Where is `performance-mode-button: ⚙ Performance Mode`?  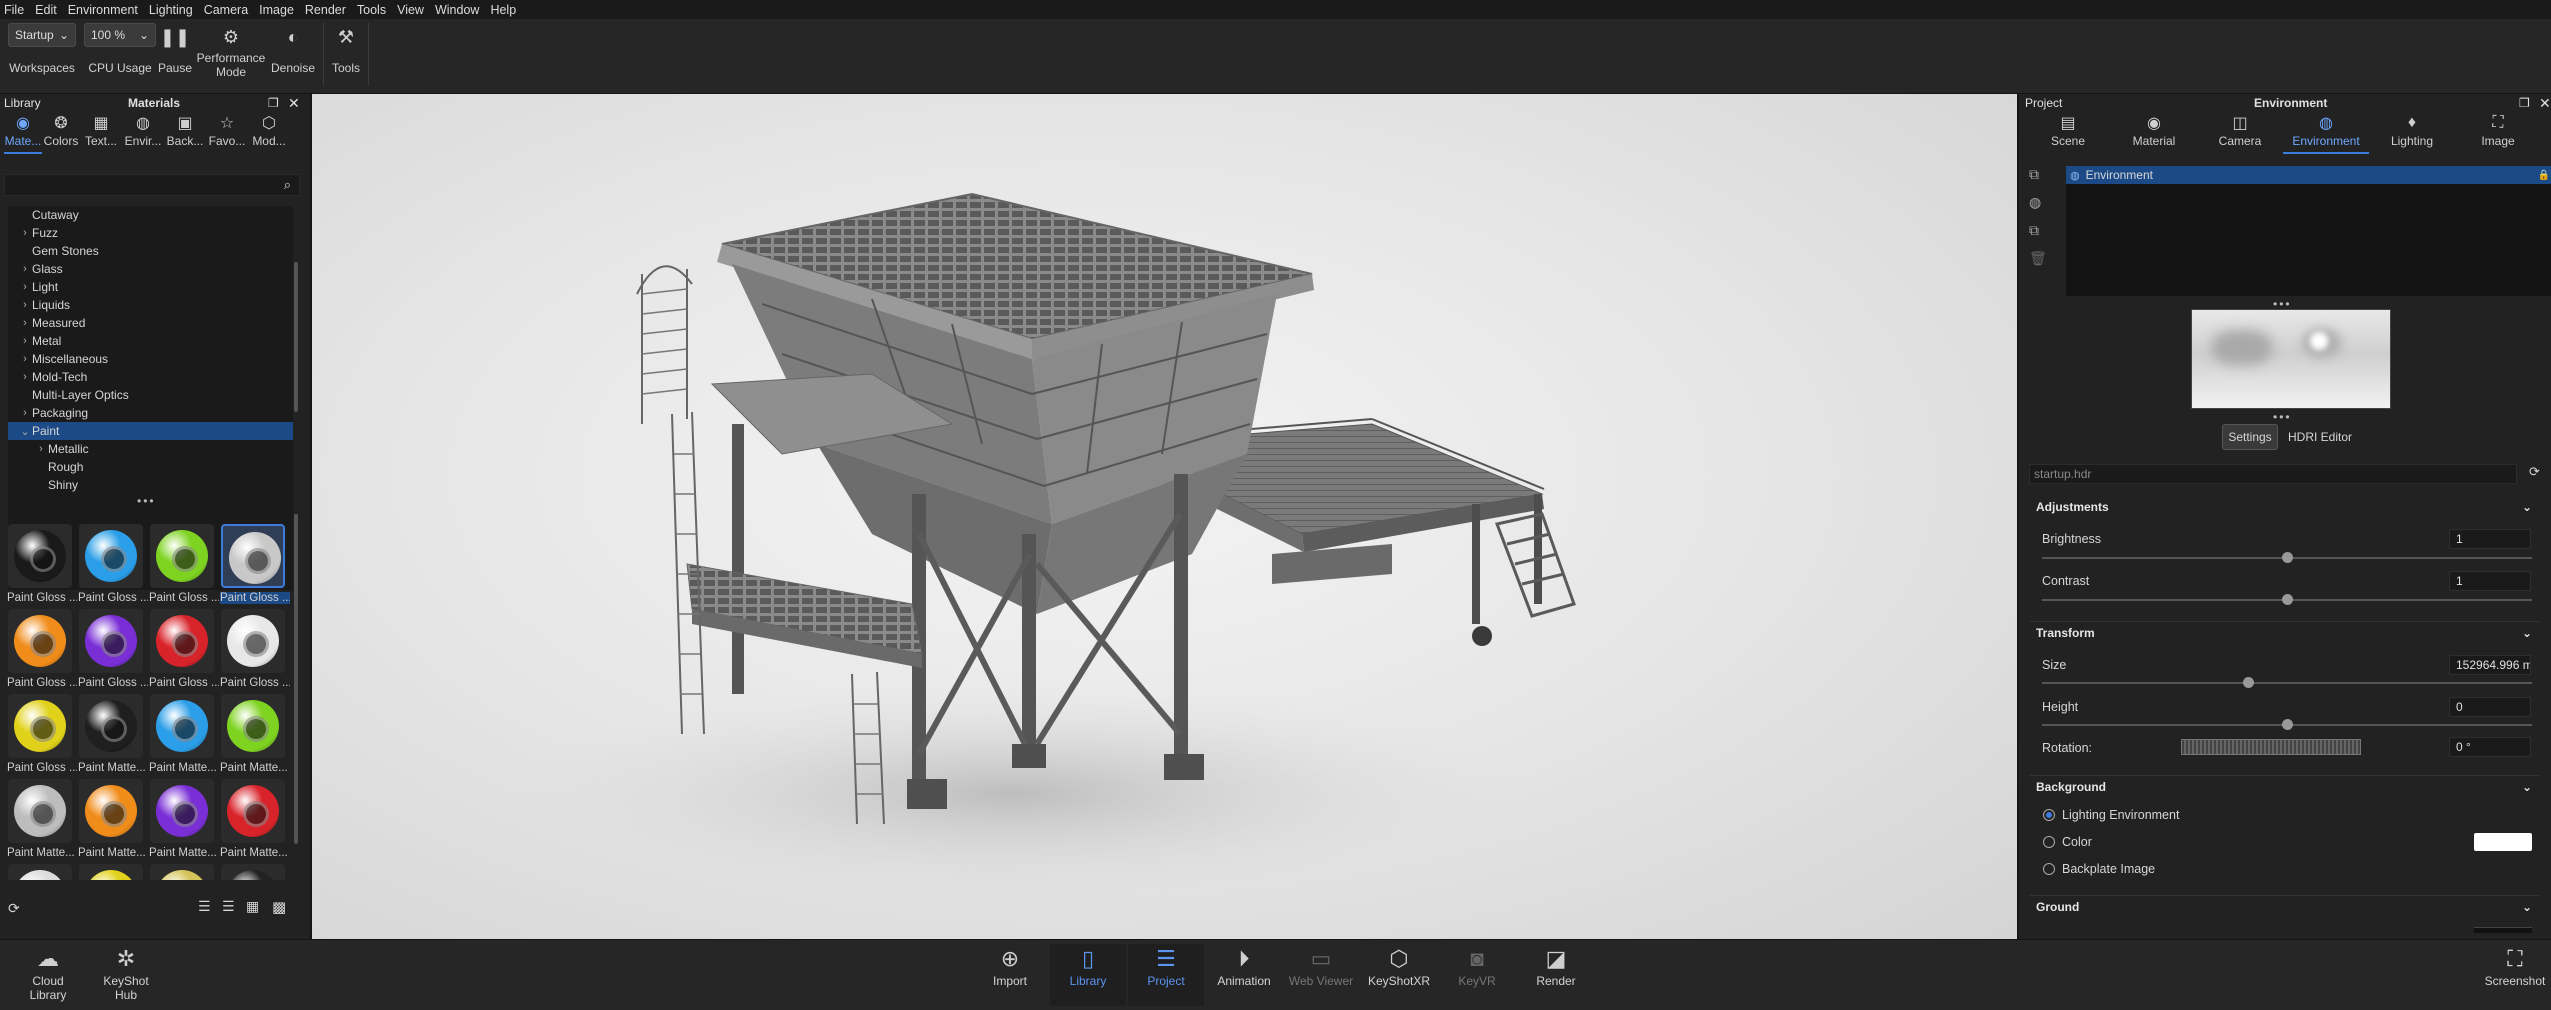 performance-mode-button: ⚙ Performance Mode is located at coordinates (231, 51).